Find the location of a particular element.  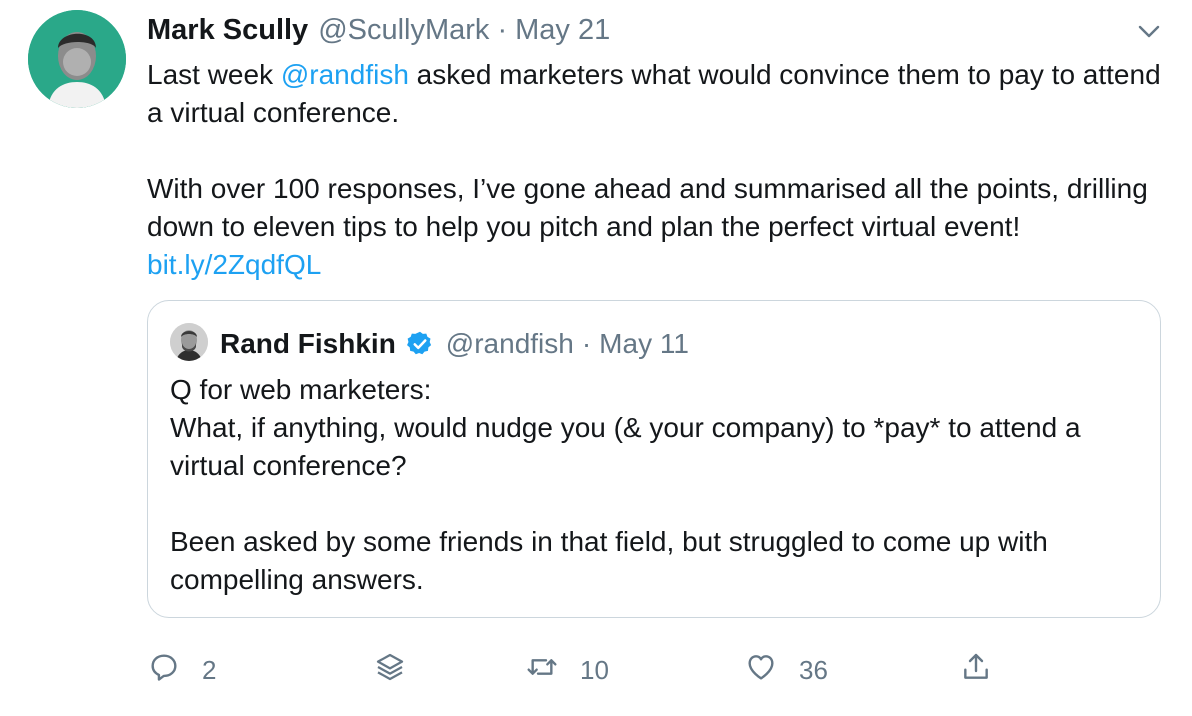

retweet-button: 10 is located at coordinates (567, 670).